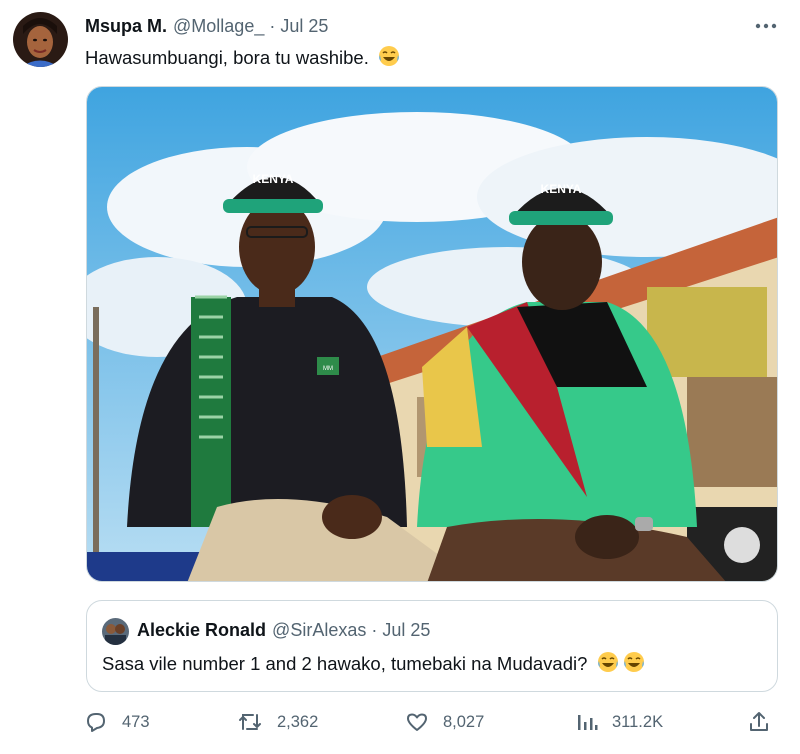 The image size is (800, 754). I want to click on author-handle: @Mollage_, so click(218, 26).